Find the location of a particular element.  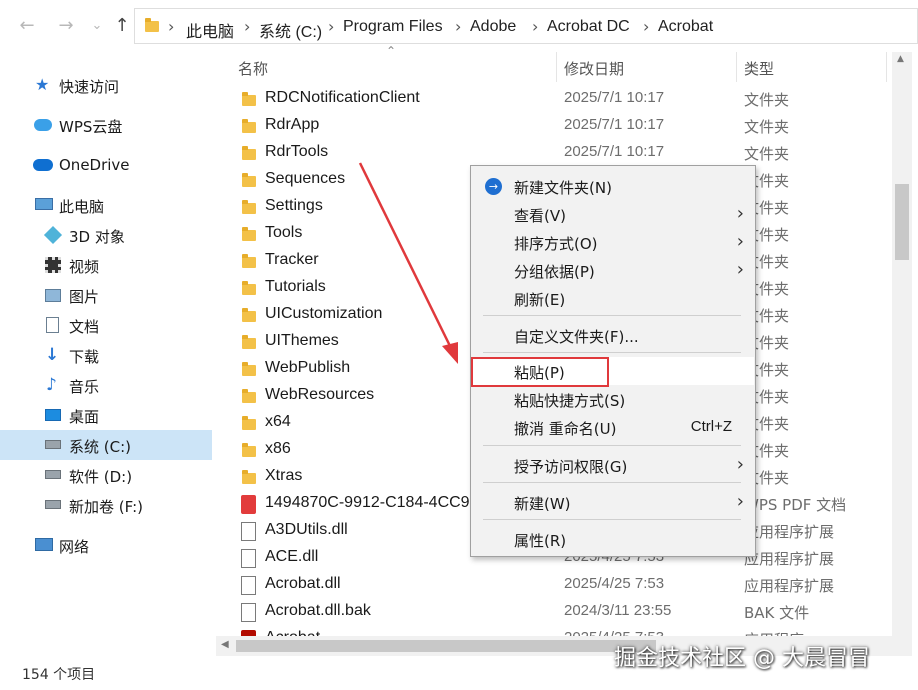

file-type: BAK 文件 is located at coordinates (777, 613).